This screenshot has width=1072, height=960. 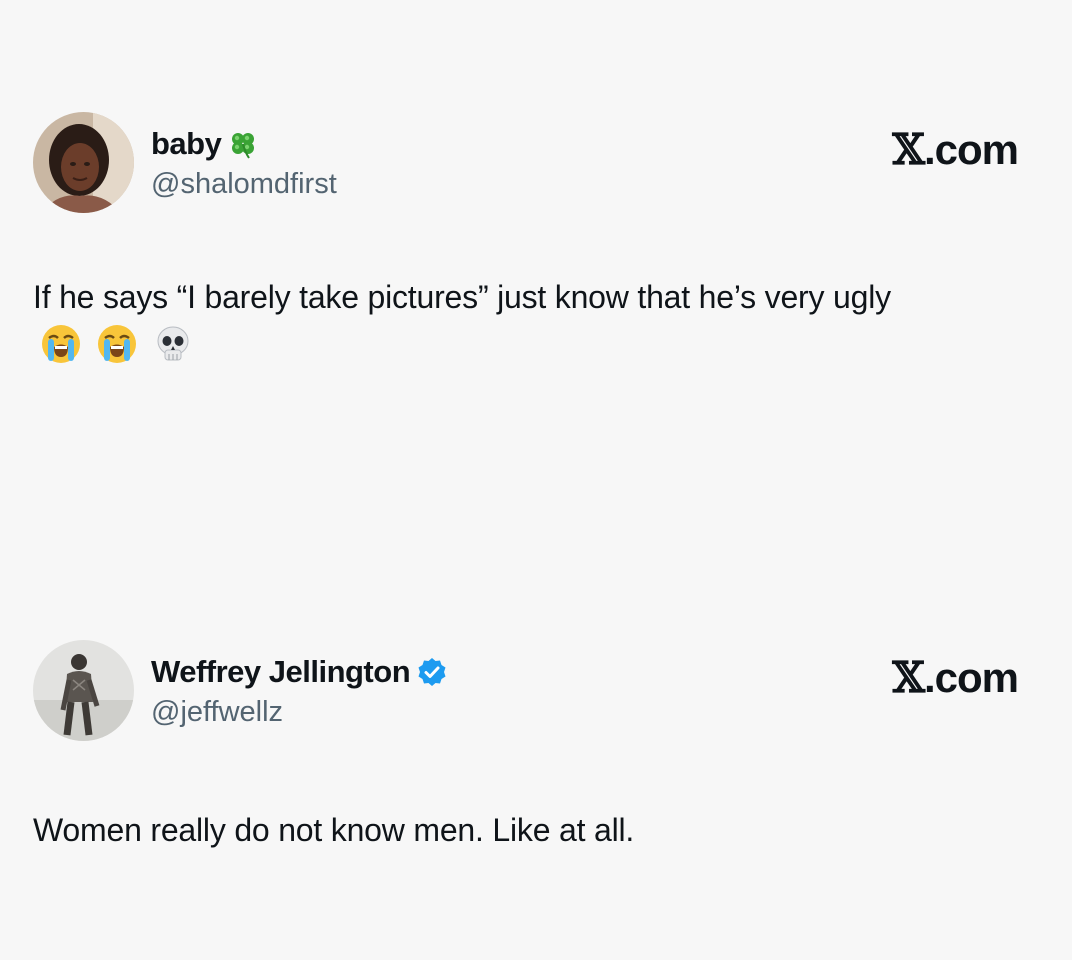 What do you see at coordinates (244, 164) in the screenshot?
I see `user-info: baby @shalomdfirst` at bounding box center [244, 164].